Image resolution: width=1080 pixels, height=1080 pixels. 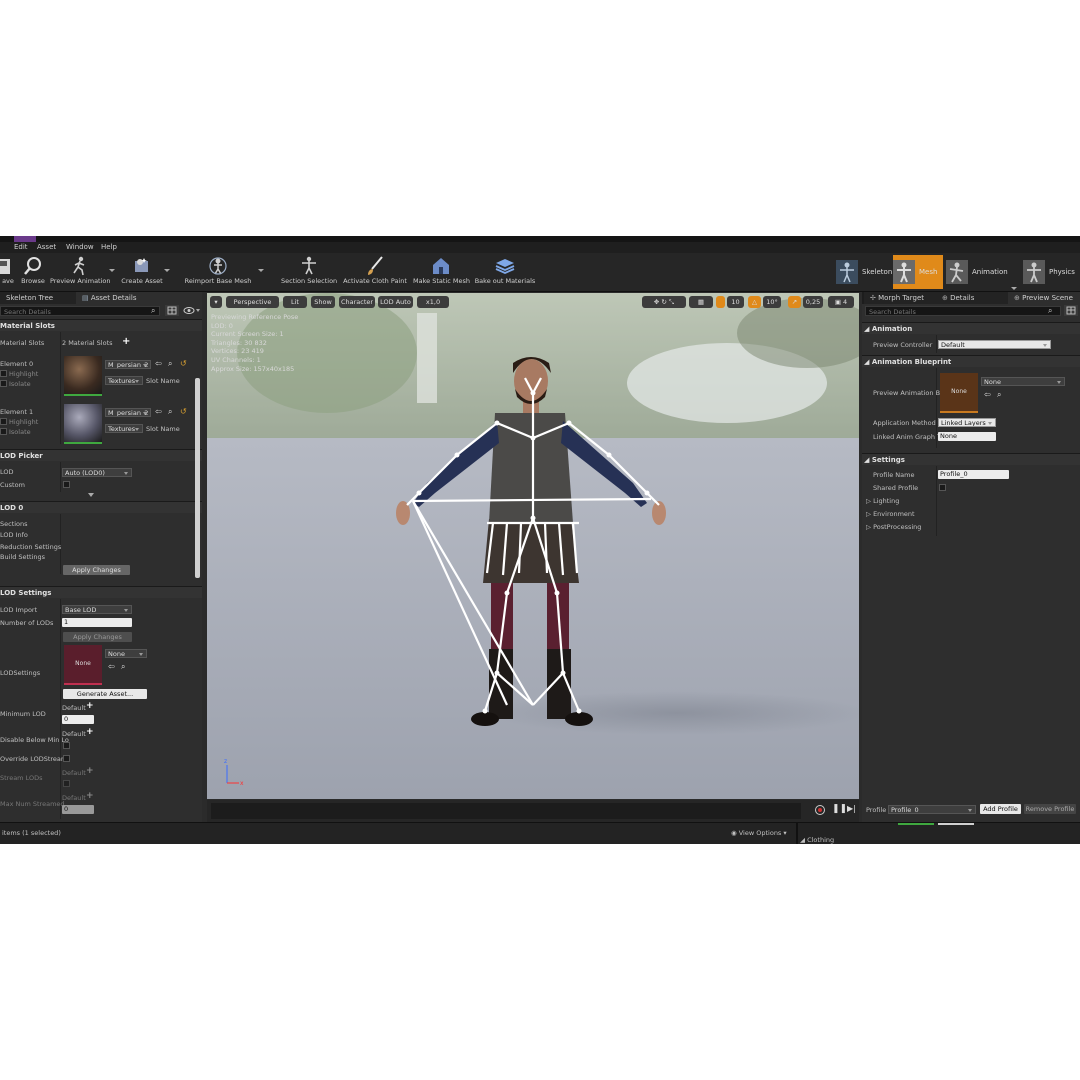 I want to click on section-selection-button: Section Selection, so click(x=309, y=272).